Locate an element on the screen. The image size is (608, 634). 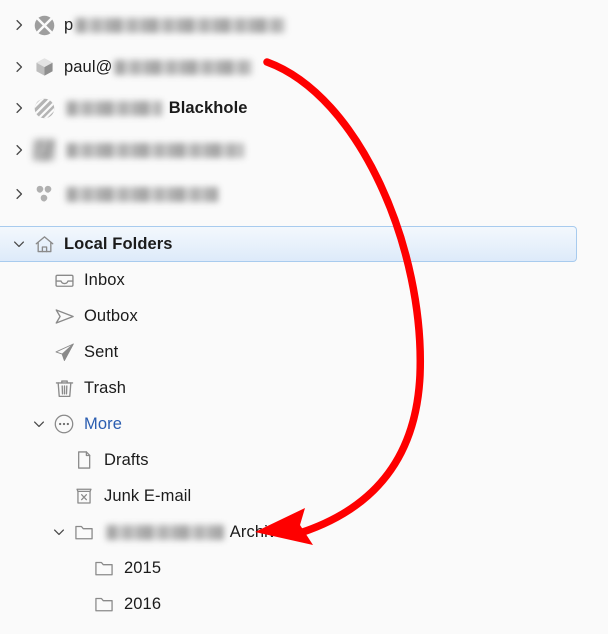
label-text: Trash is located at coordinates (105, 387).